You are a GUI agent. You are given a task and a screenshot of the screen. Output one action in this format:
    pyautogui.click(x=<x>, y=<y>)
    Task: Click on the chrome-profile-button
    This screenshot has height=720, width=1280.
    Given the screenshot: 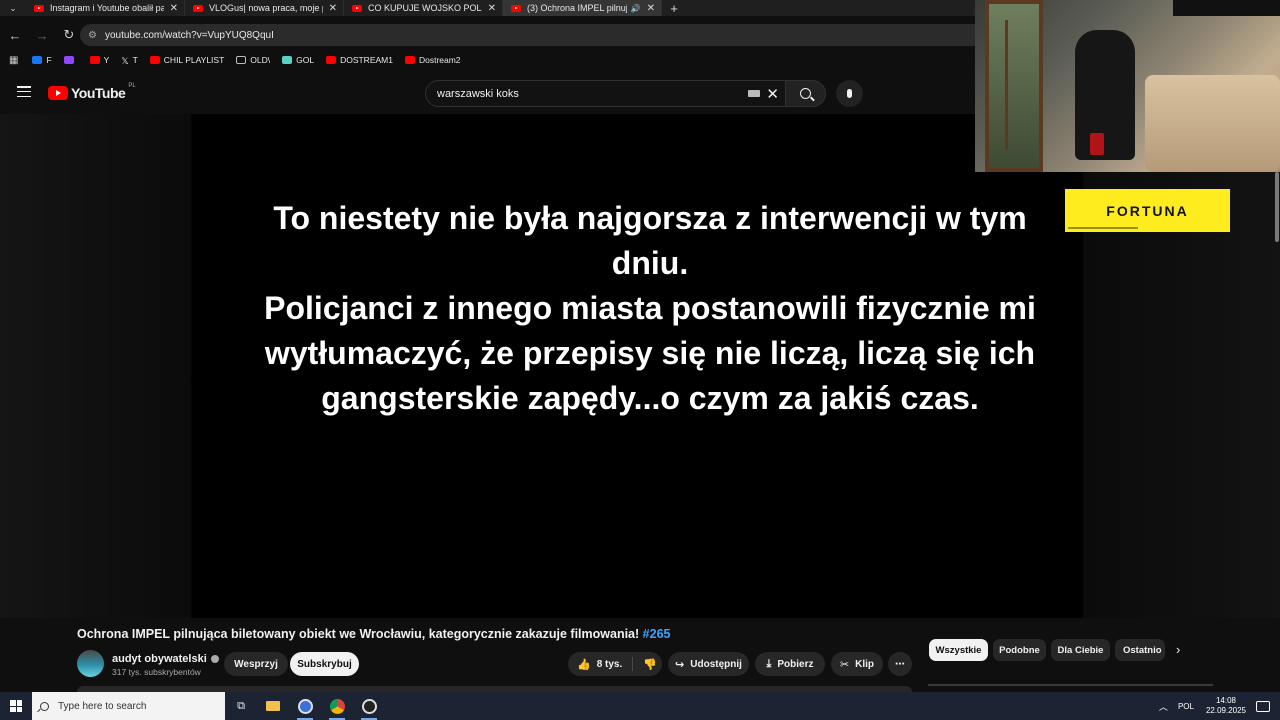 What is the action you would take?
    pyautogui.click(x=305, y=706)
    